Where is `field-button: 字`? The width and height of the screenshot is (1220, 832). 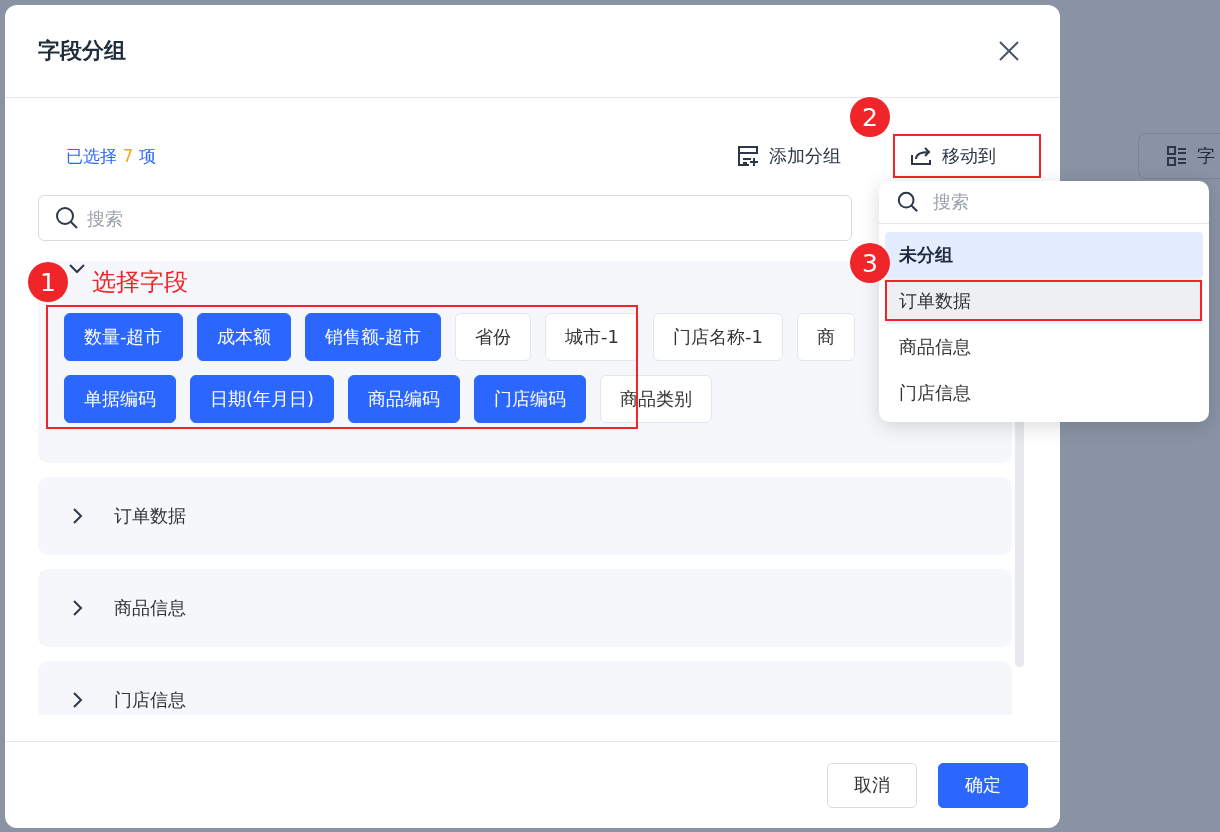 field-button: 字 is located at coordinates (1179, 156).